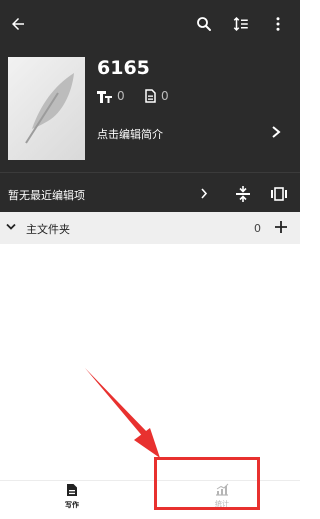 This screenshot has height=519, width=320. Describe the element at coordinates (72, 500) in the screenshot. I see `tab-writing: 写作` at that location.